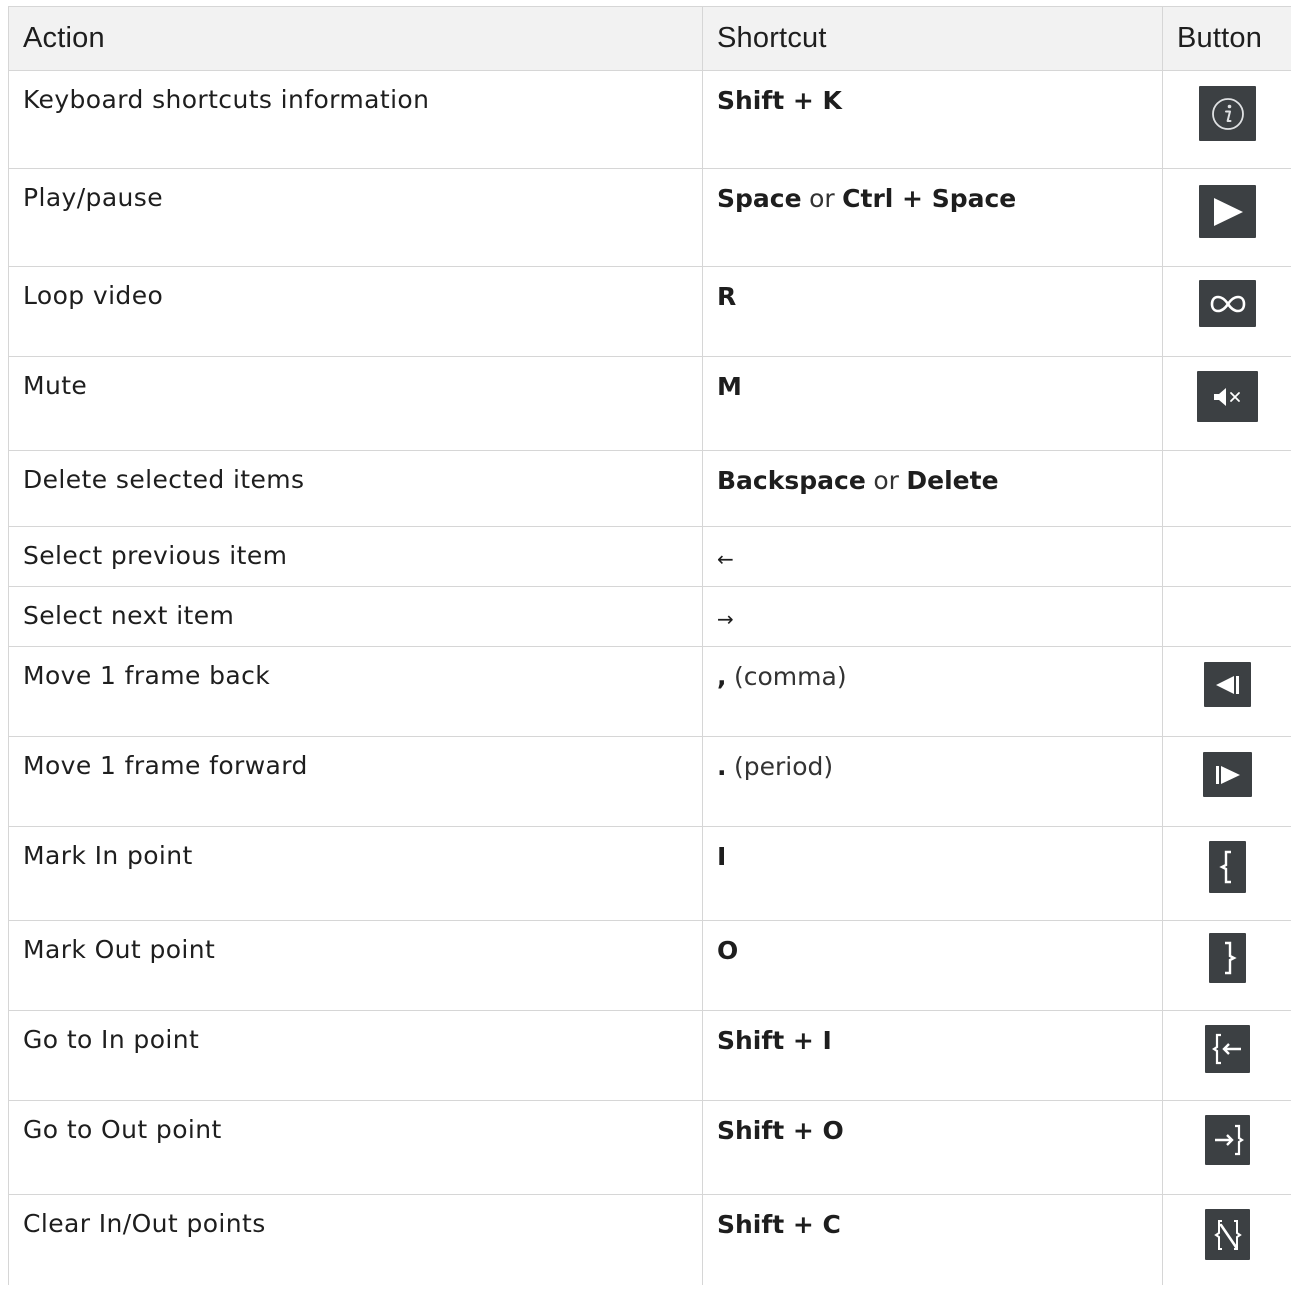  I want to click on table-row: Mute M, so click(649, 403).